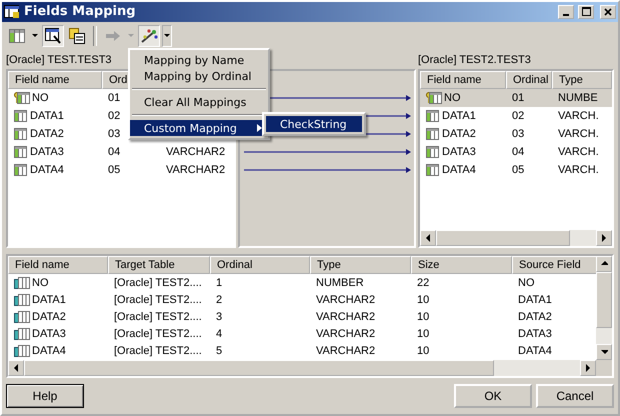 This screenshot has height=416, width=620. What do you see at coordinates (59, 60) in the screenshot?
I see `source-table-label: [Oracle] TEST.TEST3` at bounding box center [59, 60].